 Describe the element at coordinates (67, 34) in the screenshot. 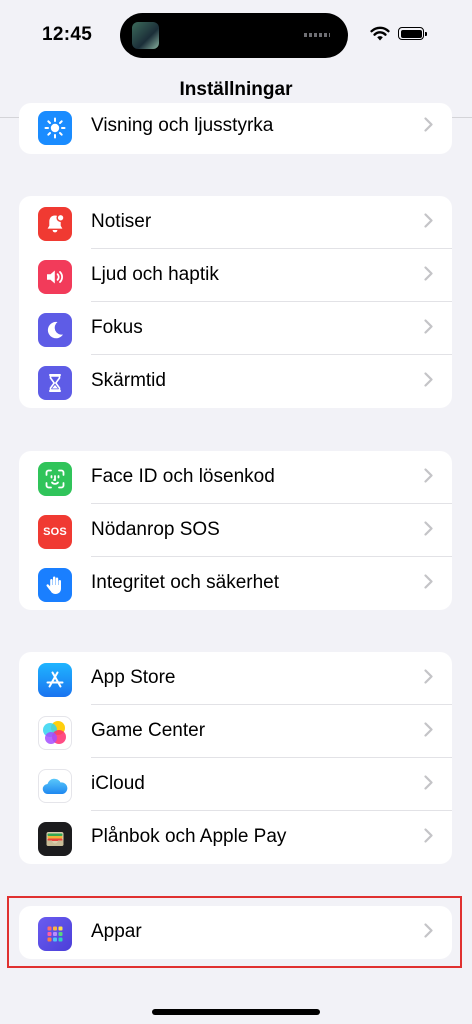

I see `status-time: 12:45` at that location.